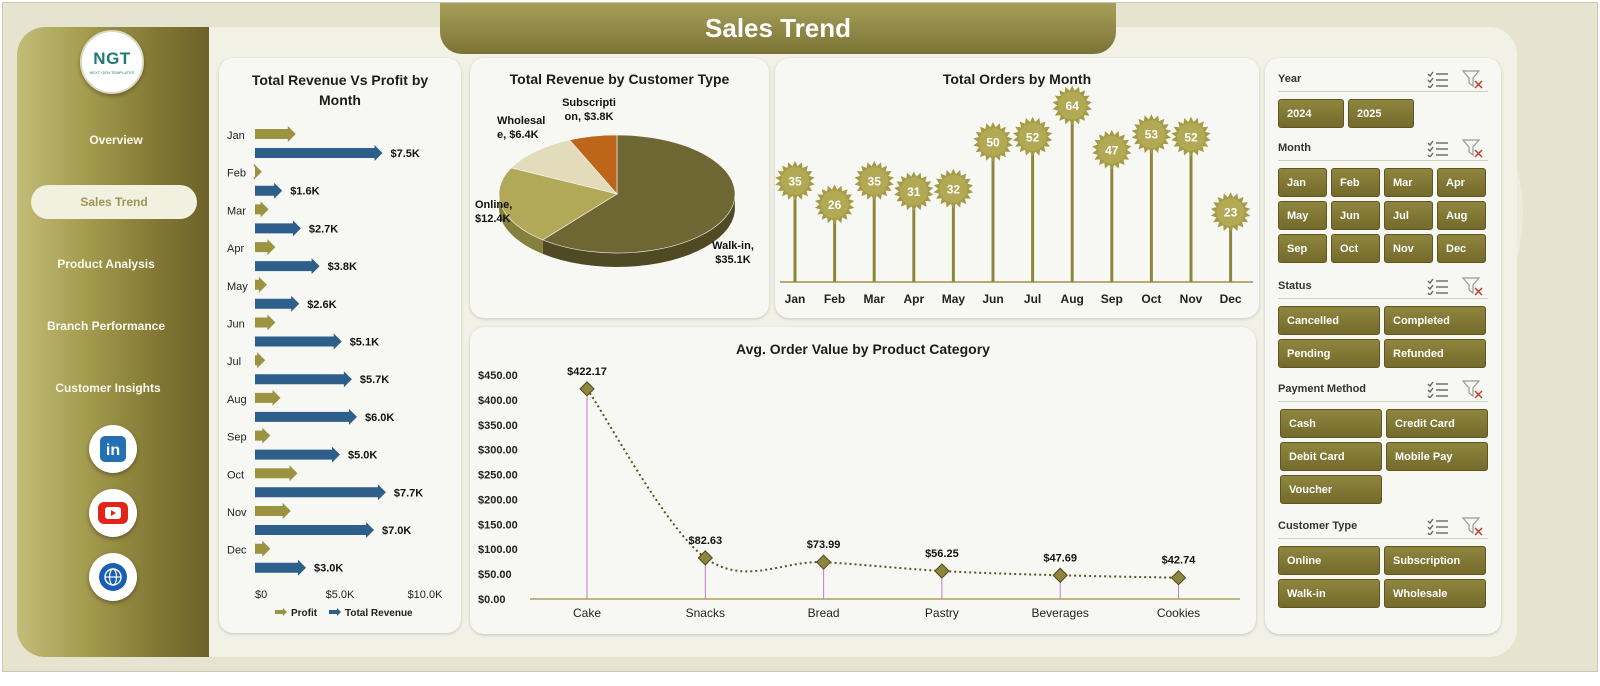 The height and width of the screenshot is (686, 1600). I want to click on month-tick-label: Jan, so click(236, 136).